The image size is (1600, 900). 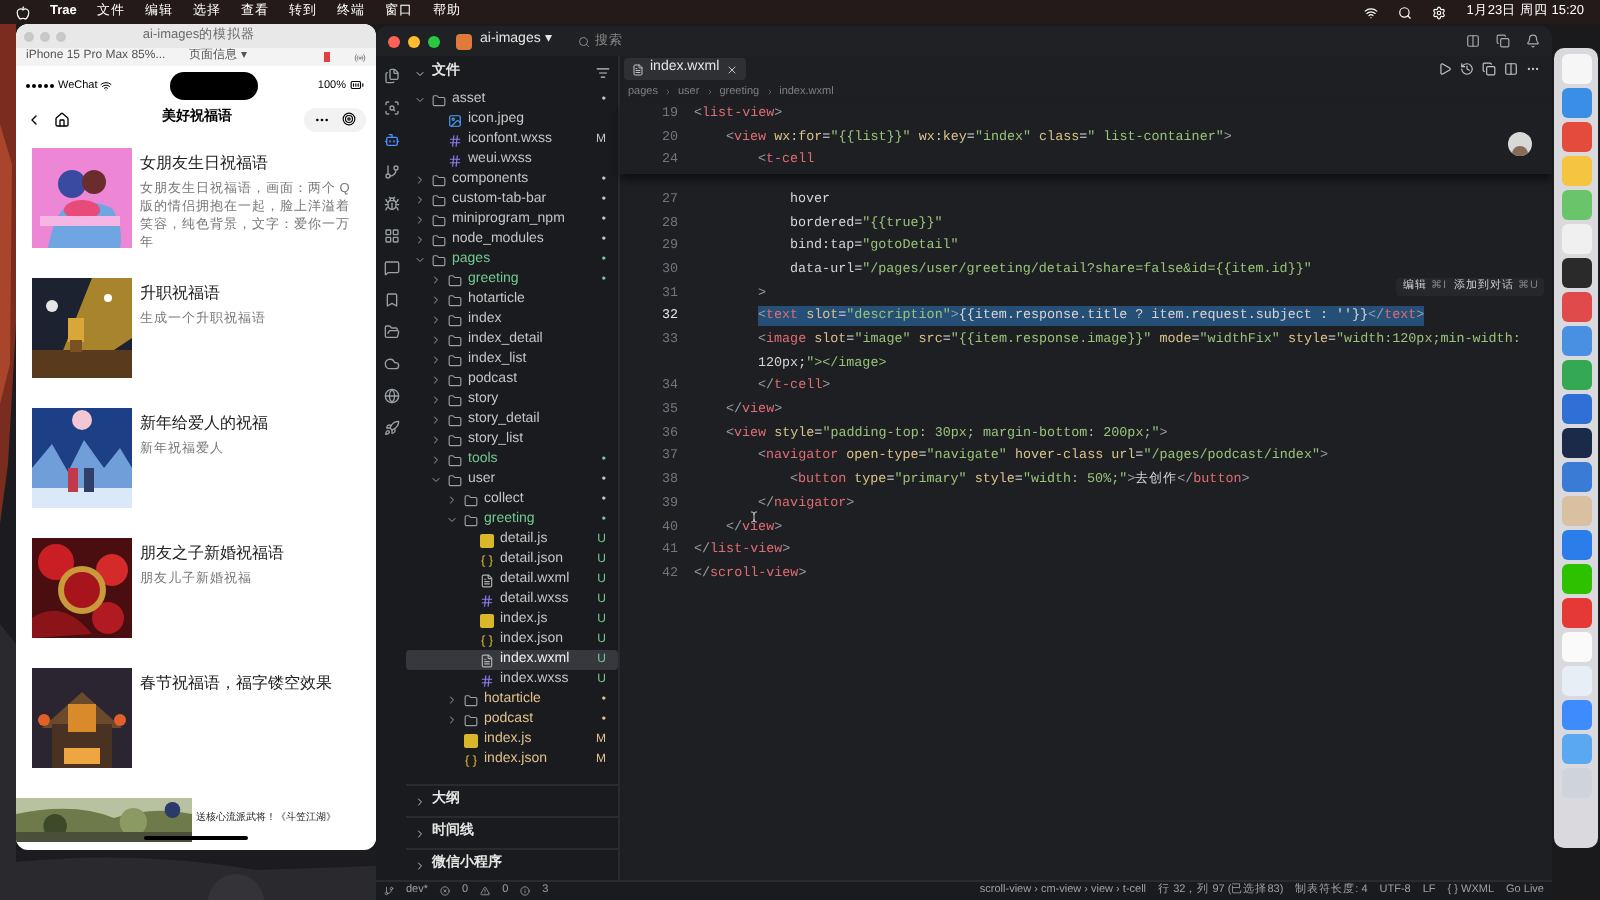 I want to click on home-icon, so click(x=62, y=119).